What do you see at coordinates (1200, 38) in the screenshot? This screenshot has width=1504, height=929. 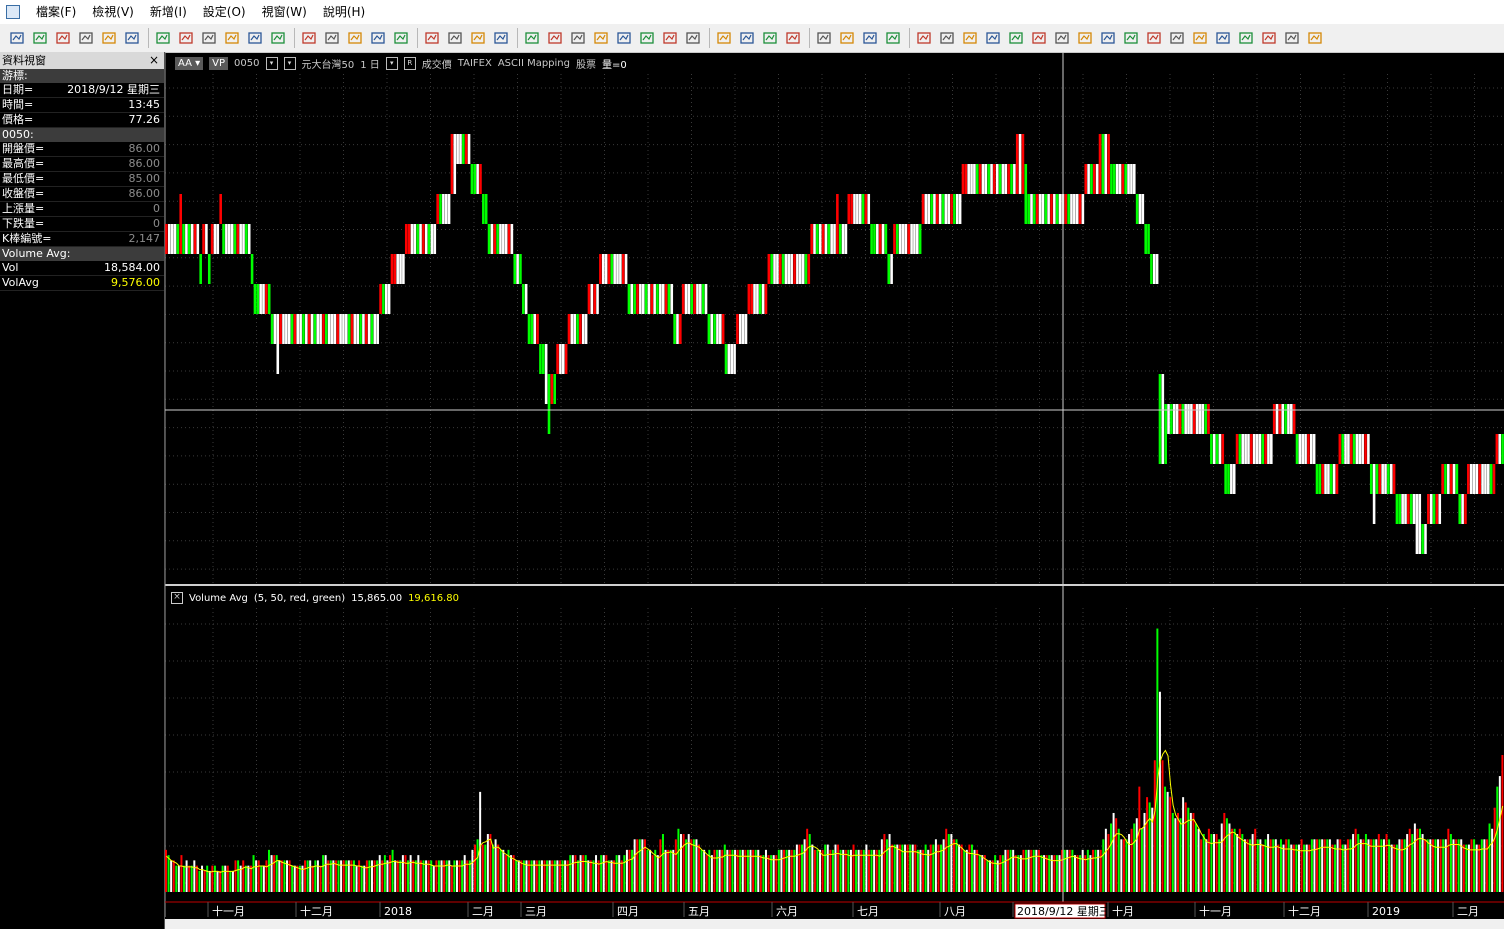 I see `magnify-out-icon` at bounding box center [1200, 38].